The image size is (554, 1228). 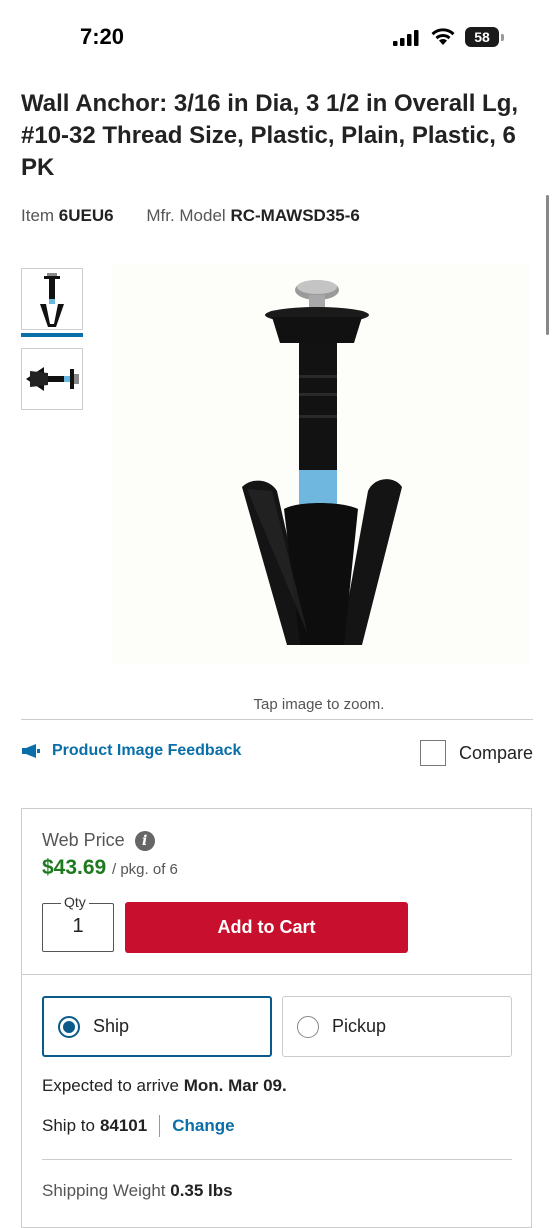 What do you see at coordinates (160, 1126) in the screenshot?
I see `separator` at bounding box center [160, 1126].